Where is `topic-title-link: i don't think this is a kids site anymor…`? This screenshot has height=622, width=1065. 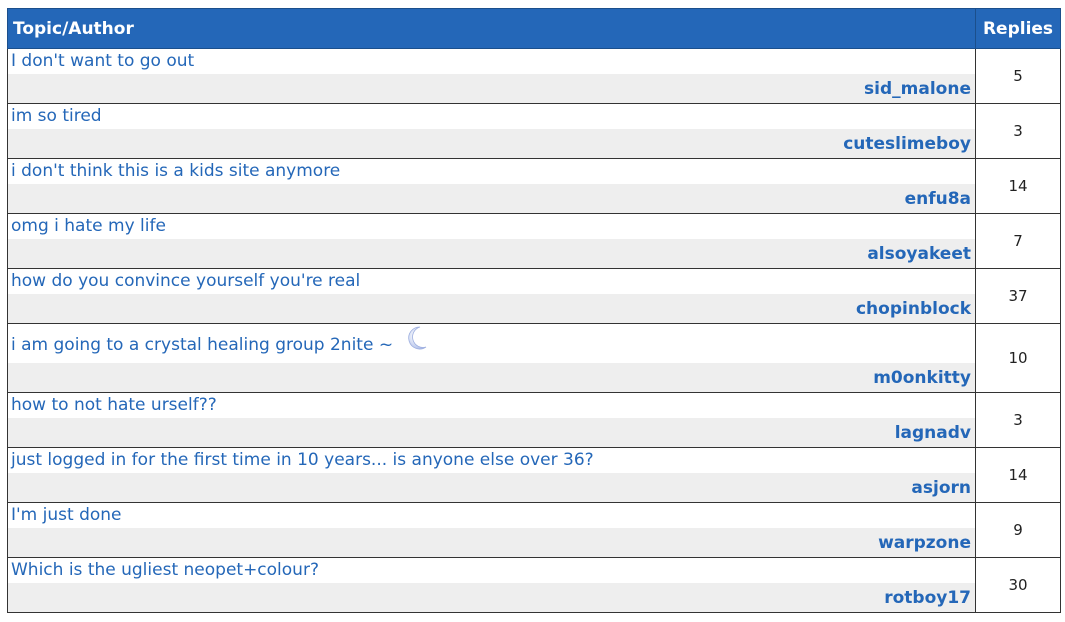 topic-title-link: i don't think this is a kids site anymor… is located at coordinates (491, 171).